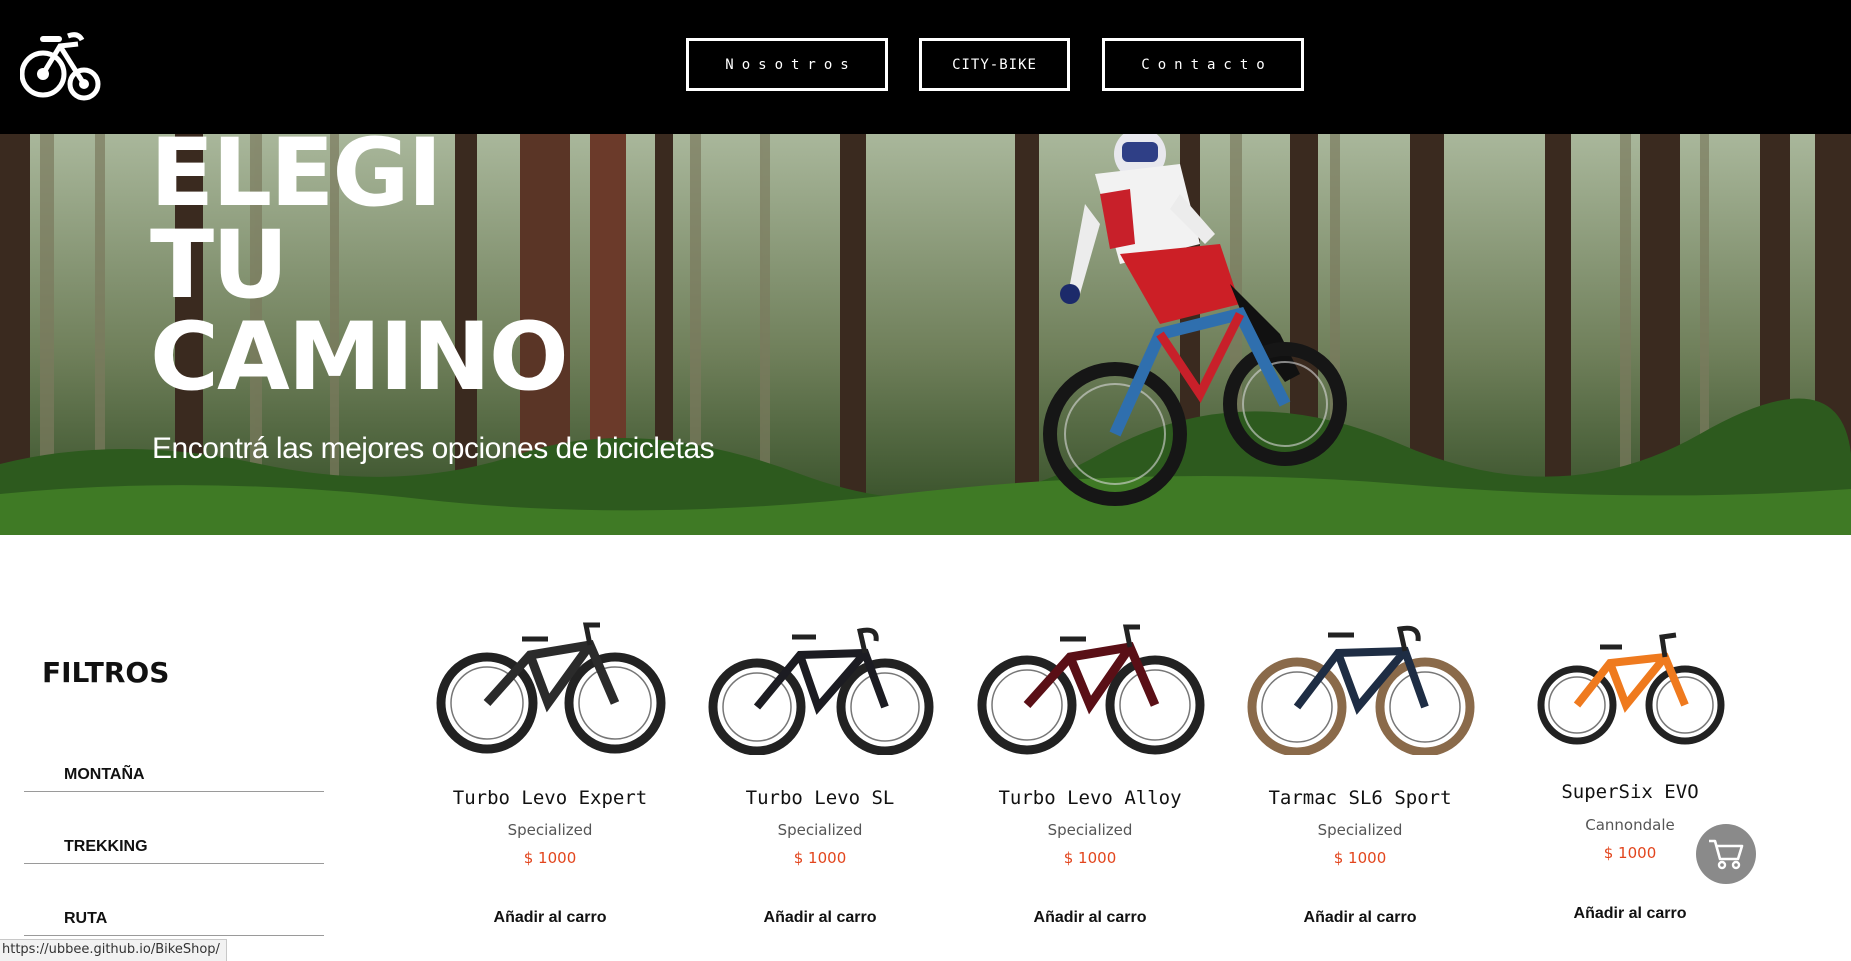 Image resolution: width=1851 pixels, height=961 pixels. I want to click on product-name: Turbo Levo Alloy, so click(1090, 798).